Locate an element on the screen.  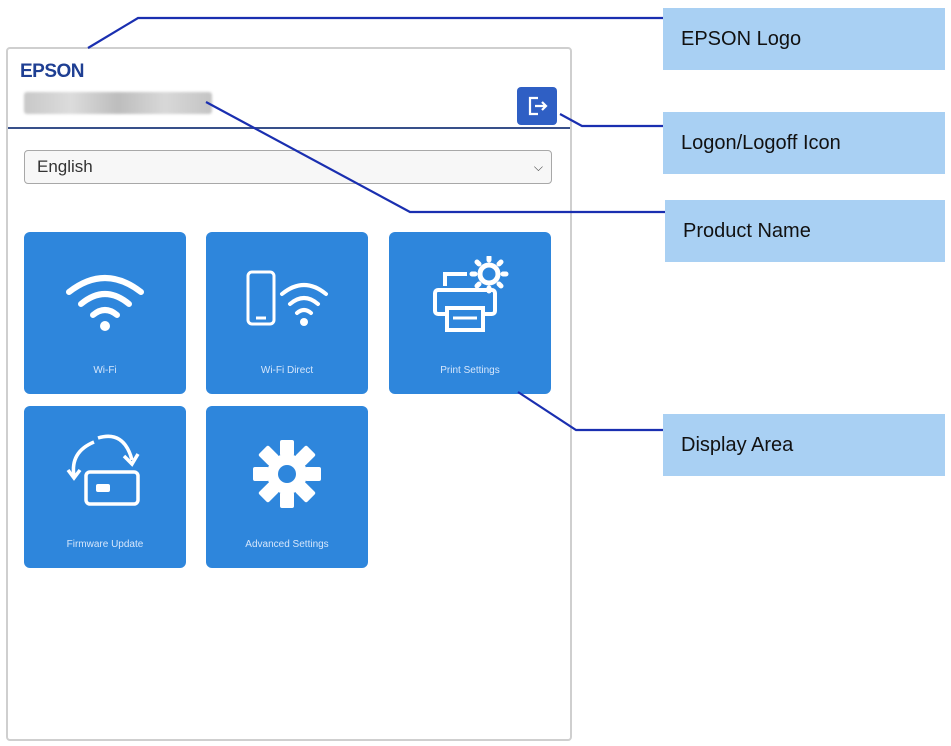
callout-product-name: Product Name is located at coordinates (805, 231).